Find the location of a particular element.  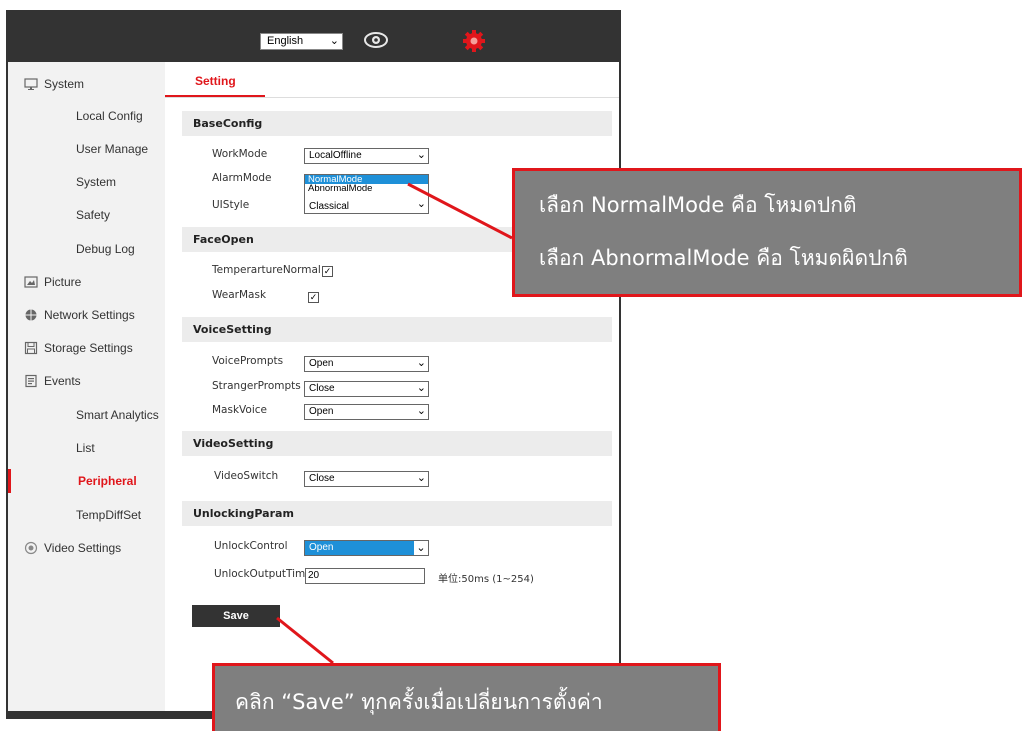

callout-alarm-mode-line2: เลือก AbnormalMode คือ โหมดผิดปกติ is located at coordinates (723, 258).